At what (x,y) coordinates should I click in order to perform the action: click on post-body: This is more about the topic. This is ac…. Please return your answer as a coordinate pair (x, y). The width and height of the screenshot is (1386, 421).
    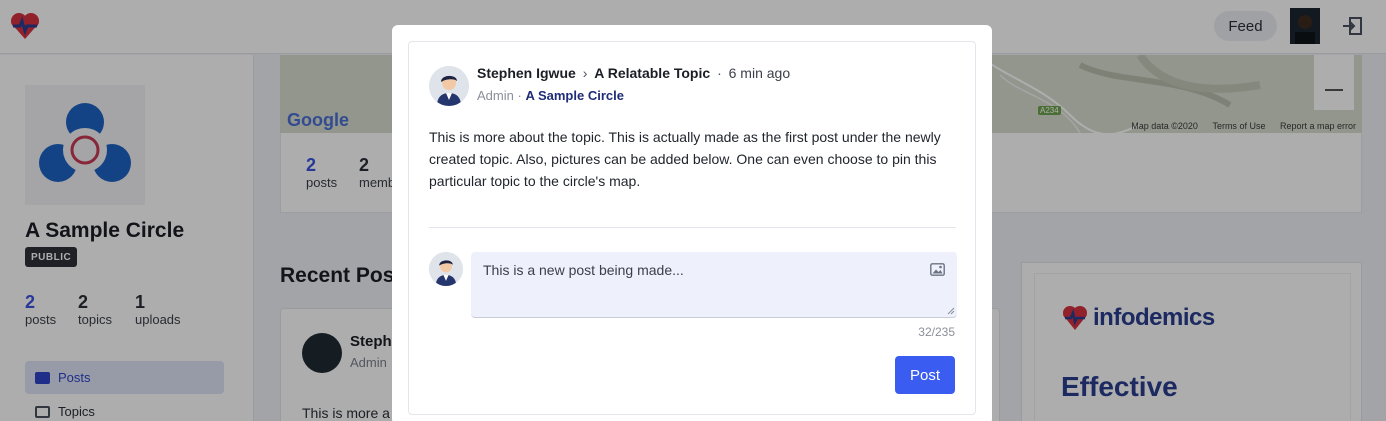
    Looking at the image, I should click on (685, 159).